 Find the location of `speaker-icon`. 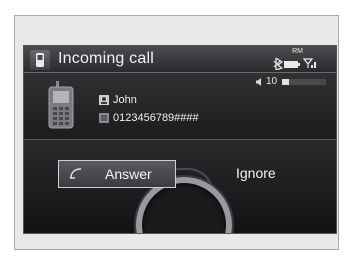

speaker-icon is located at coordinates (258, 82).